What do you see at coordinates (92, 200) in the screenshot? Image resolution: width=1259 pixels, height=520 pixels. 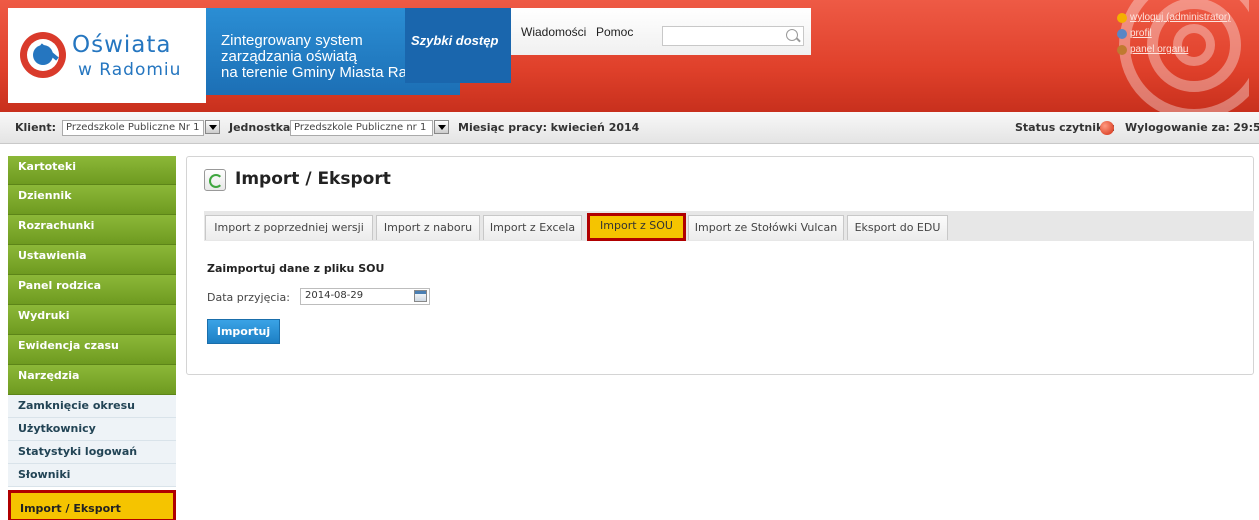 I see `sidebar-item-dziennik: Dziennik` at bounding box center [92, 200].